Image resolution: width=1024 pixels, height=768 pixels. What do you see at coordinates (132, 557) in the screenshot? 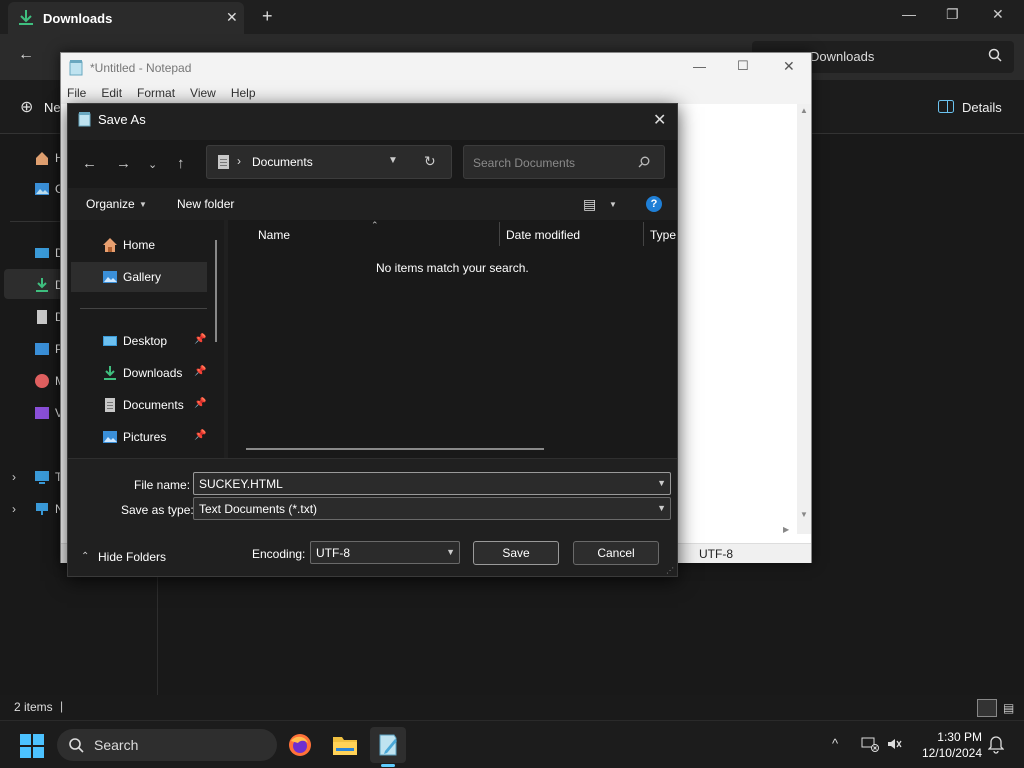
I see `hide-folders-button: Hide Folders` at bounding box center [132, 557].